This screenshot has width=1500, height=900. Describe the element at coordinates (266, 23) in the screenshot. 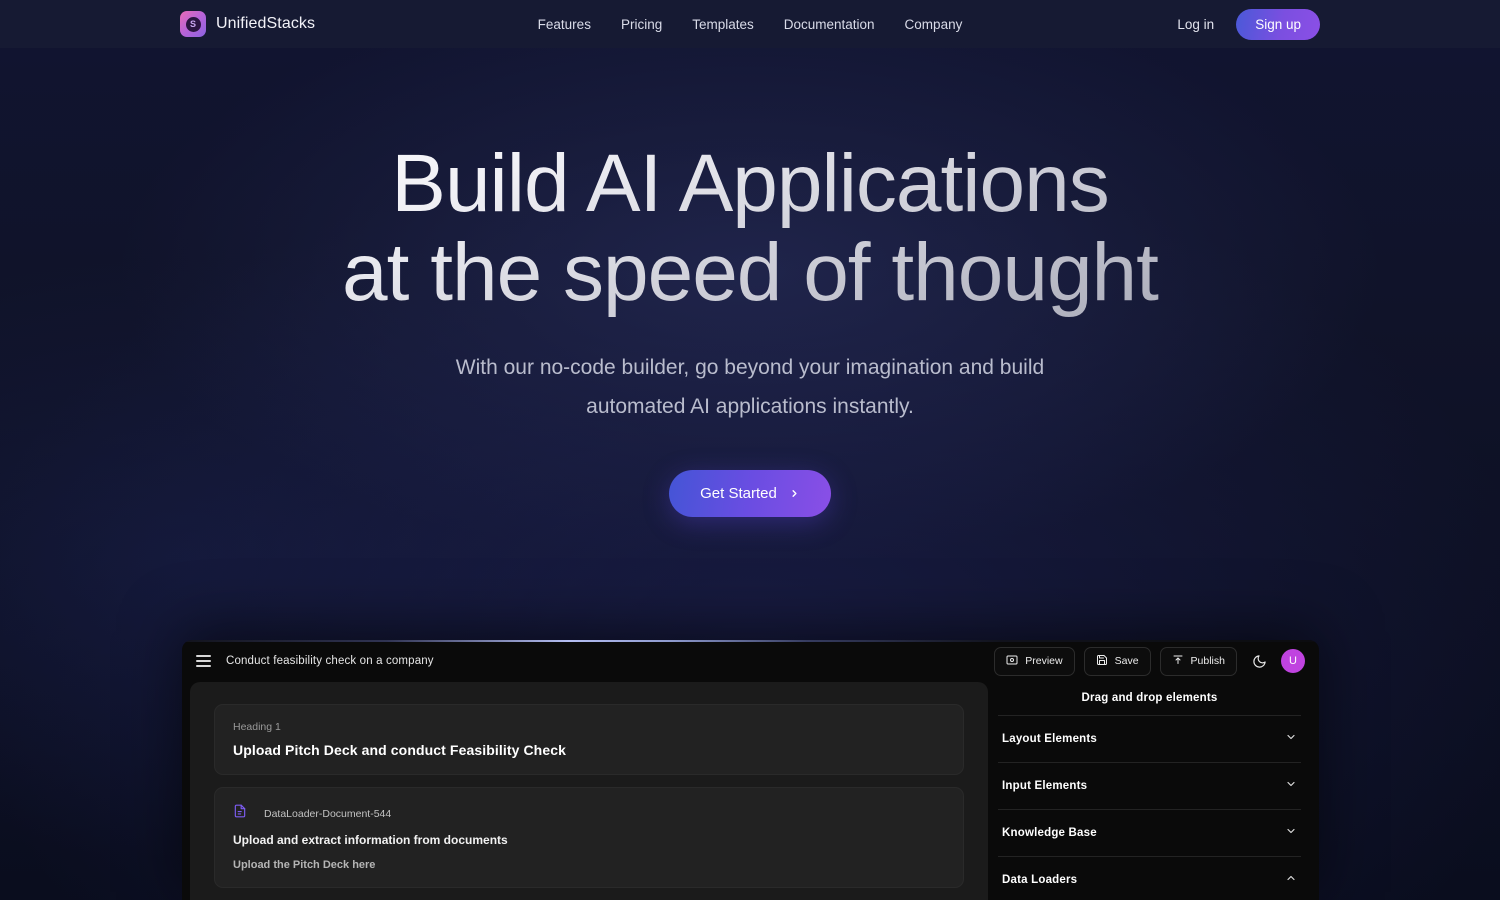

I see `brand-name: UnifiedStacks` at that location.